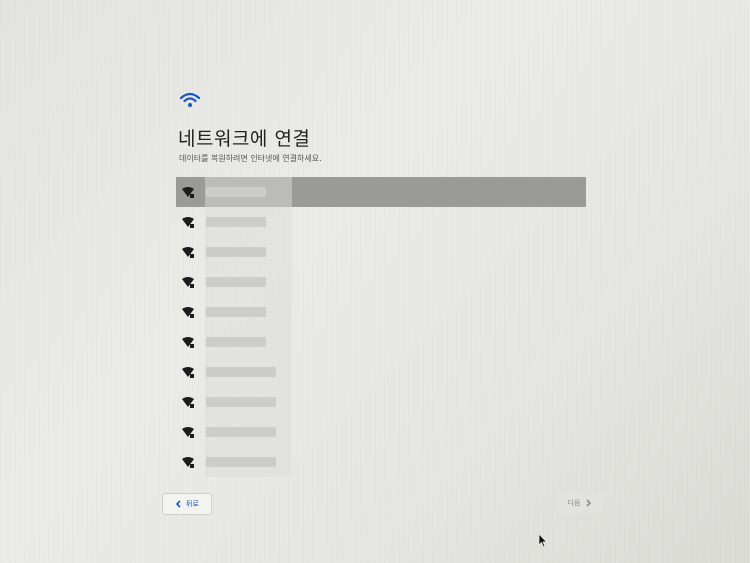 The width and height of the screenshot is (750, 563). What do you see at coordinates (178, 504) in the screenshot?
I see `chevron-left-icon` at bounding box center [178, 504].